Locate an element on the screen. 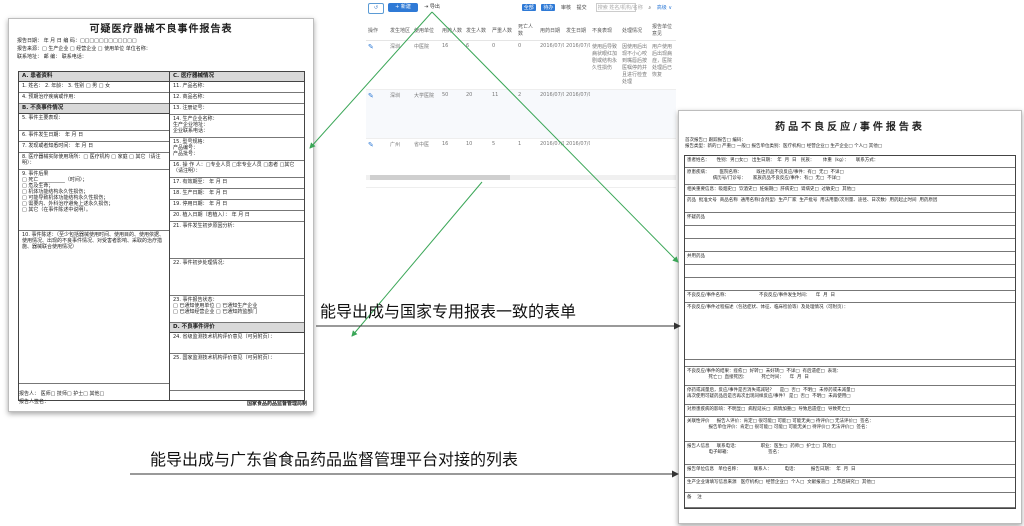 This screenshot has width=1024, height=526. tab-submit: 提交 is located at coordinates (582, 7).